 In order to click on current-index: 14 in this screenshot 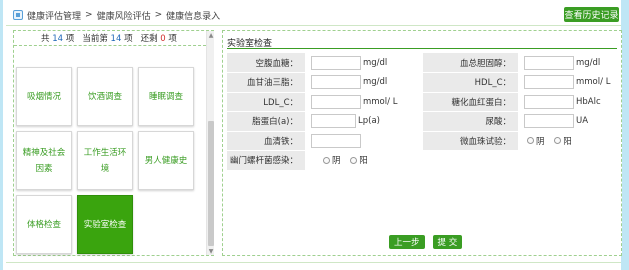, I will do `click(116, 39)`.